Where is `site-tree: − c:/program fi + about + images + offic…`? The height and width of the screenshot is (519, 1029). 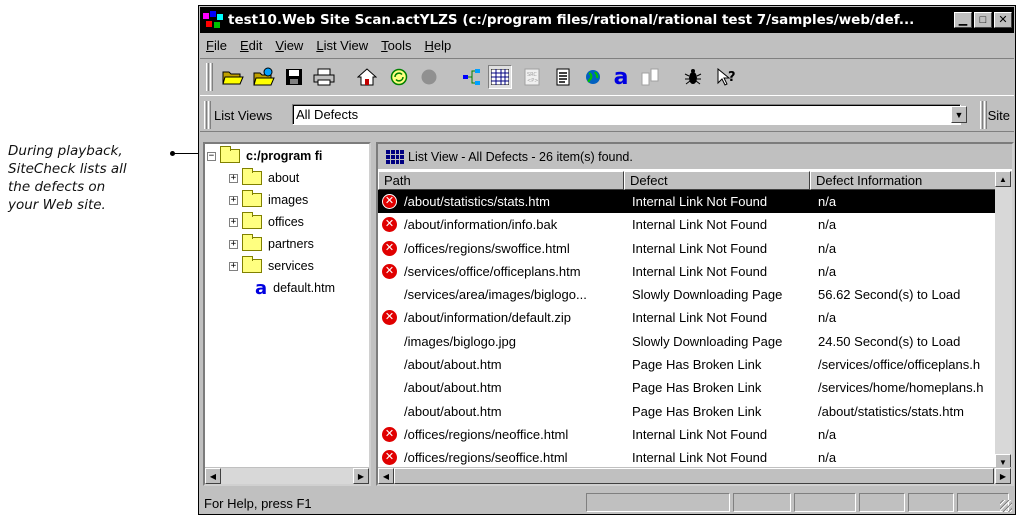 site-tree: − c:/program fi + about + images + offic… is located at coordinates (287, 314).